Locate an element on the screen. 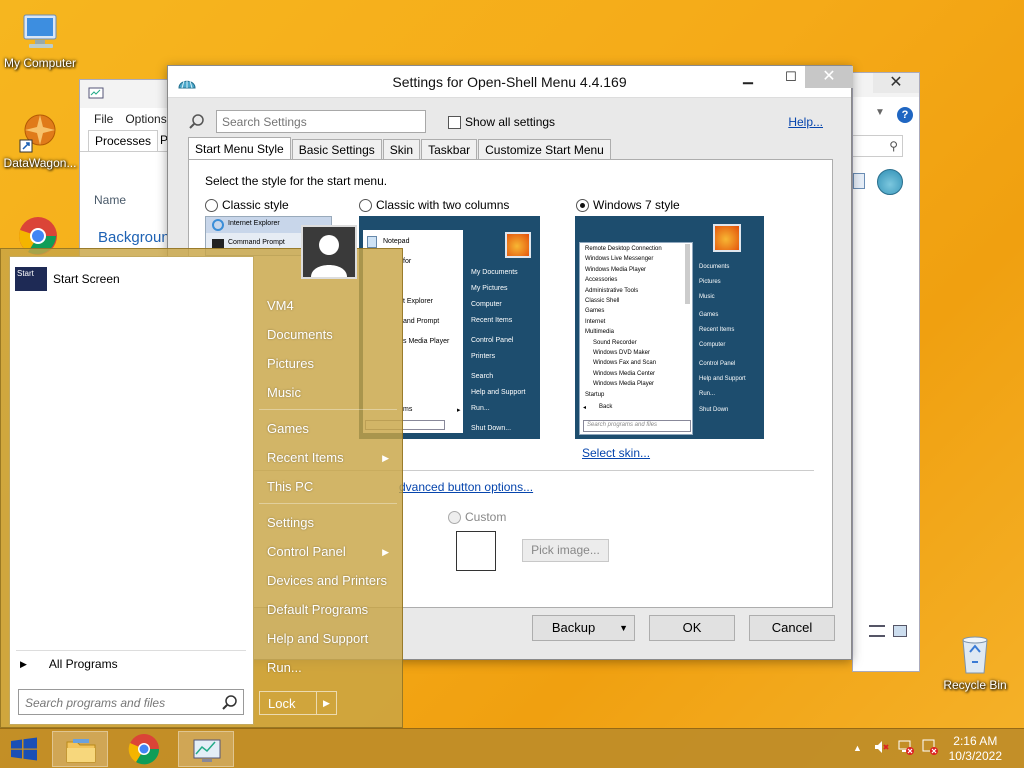 The width and height of the screenshot is (1024, 768). start-item-help-and-support: Help and Support is located at coordinates (317, 638).